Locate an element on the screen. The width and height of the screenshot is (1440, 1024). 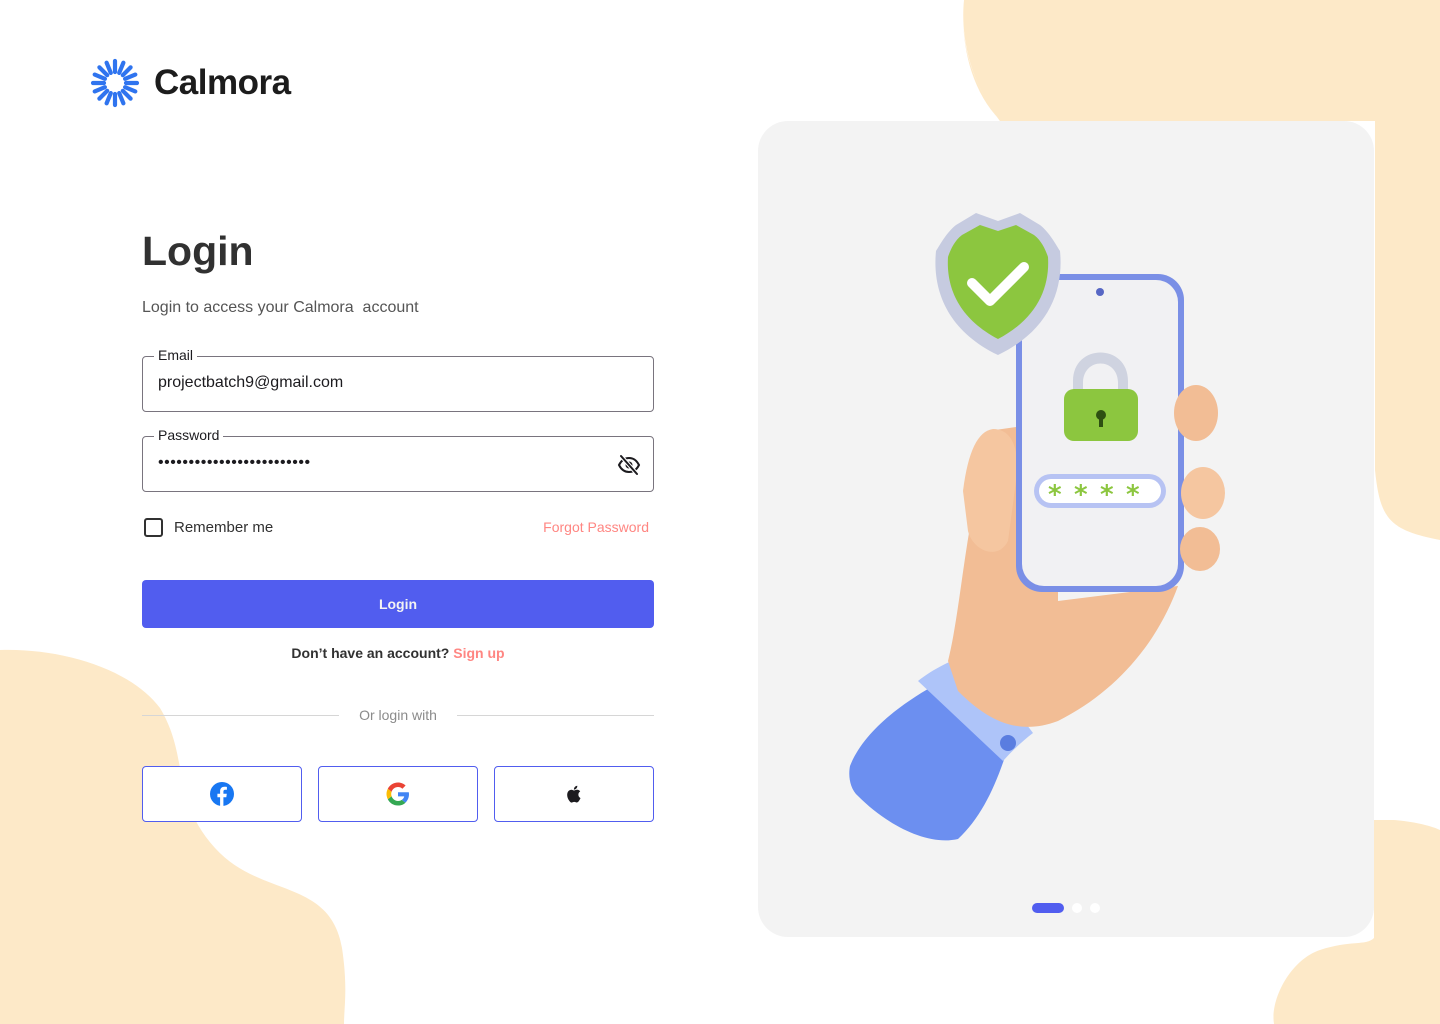
divider-line-right is located at coordinates (555, 715).